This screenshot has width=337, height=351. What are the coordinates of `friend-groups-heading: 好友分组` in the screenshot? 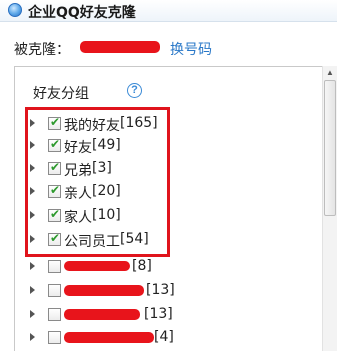 It's located at (61, 94).